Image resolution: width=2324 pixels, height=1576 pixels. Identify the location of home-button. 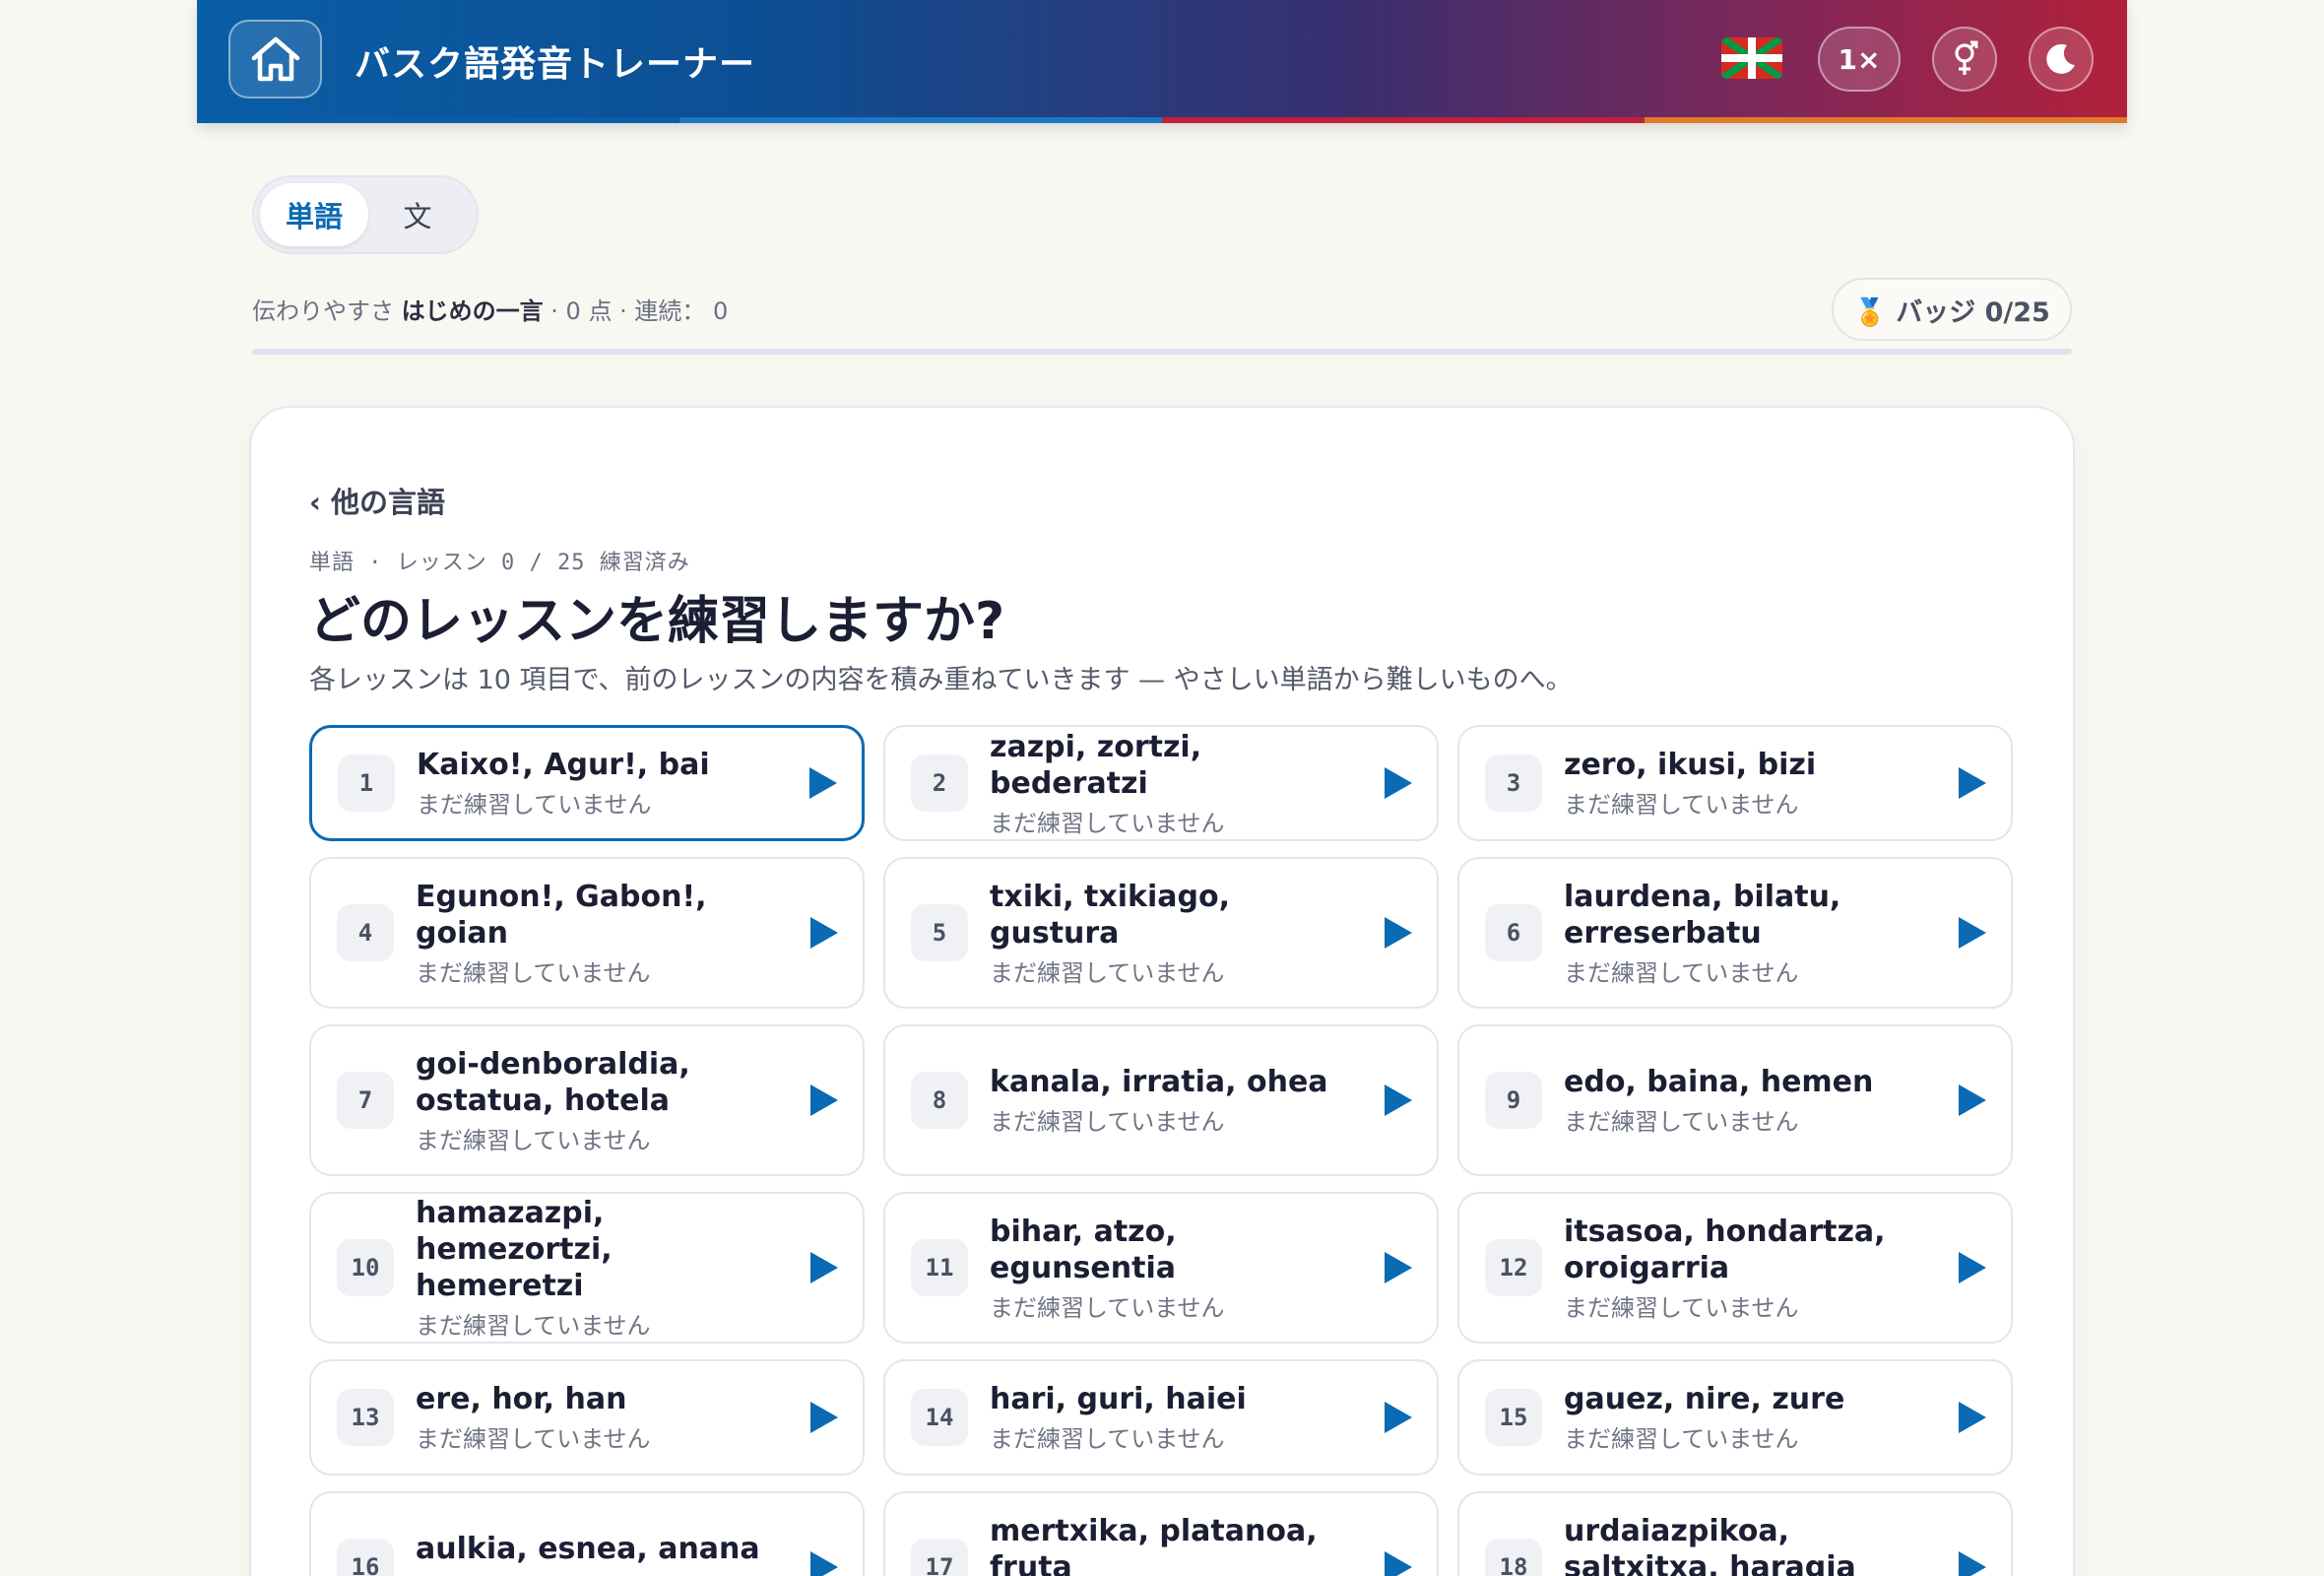
(275, 59).